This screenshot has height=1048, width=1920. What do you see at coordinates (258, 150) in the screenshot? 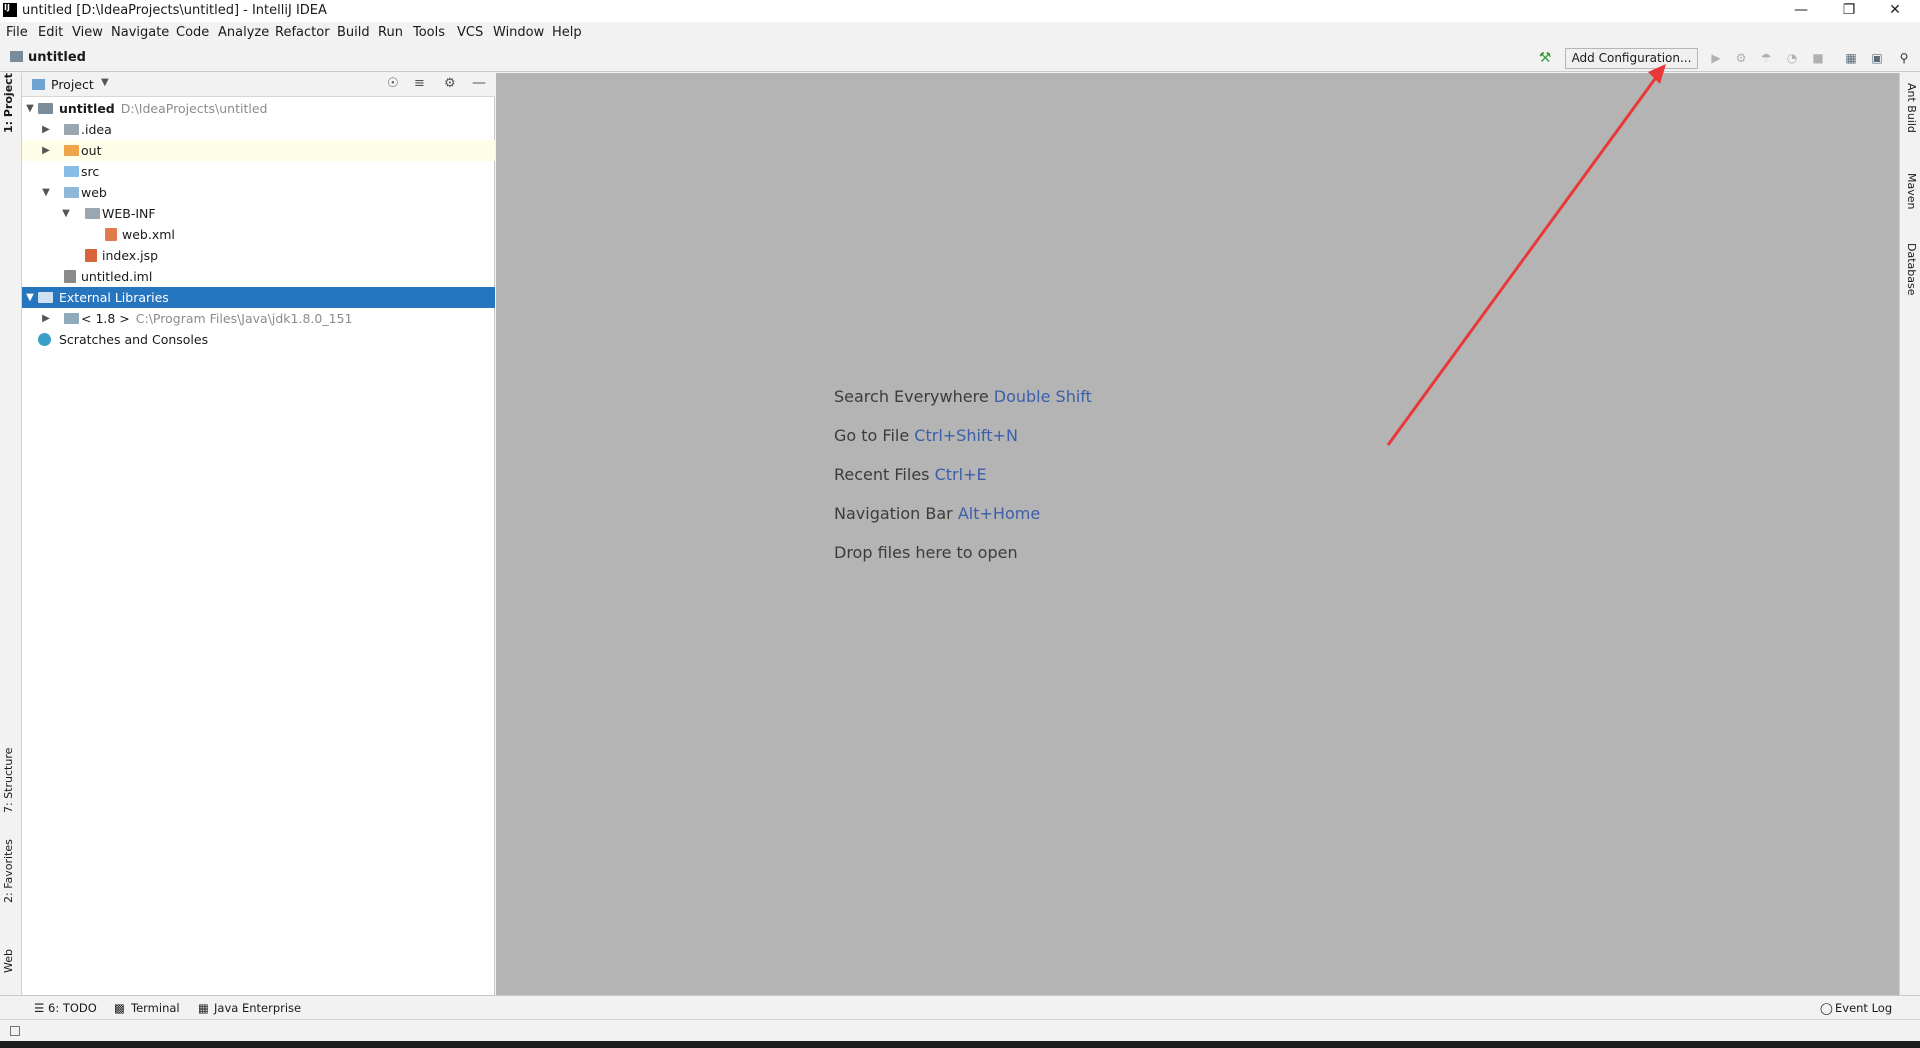
I see `tree-row-out: ▶ out` at bounding box center [258, 150].